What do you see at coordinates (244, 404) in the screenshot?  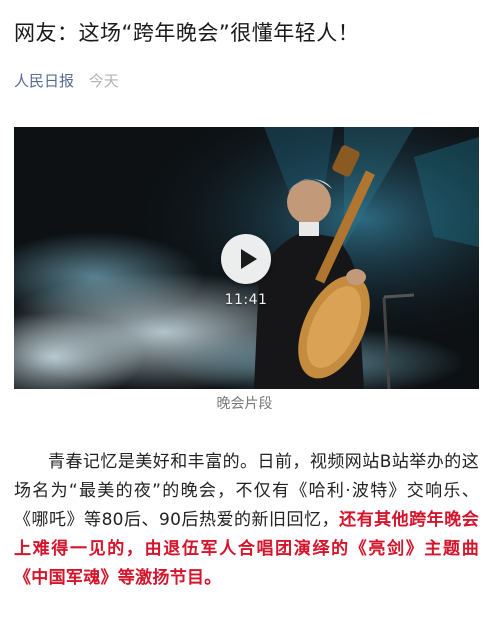 I see `video-caption: 晚会片段` at bounding box center [244, 404].